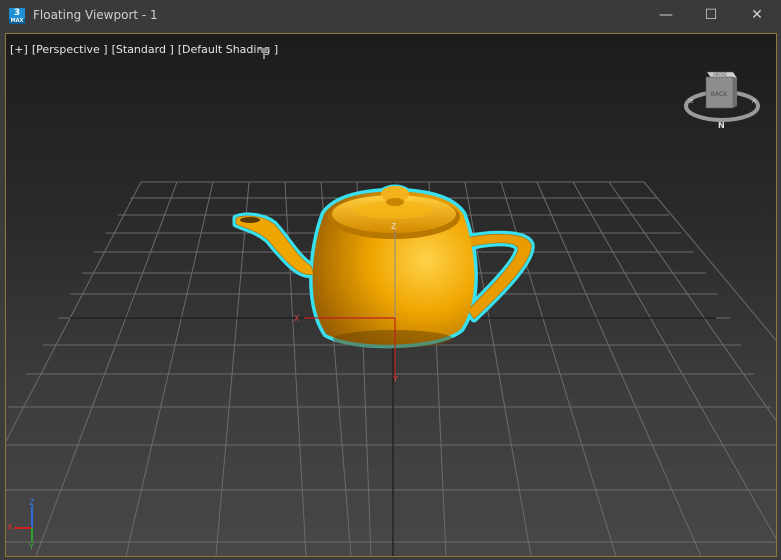 Image resolution: width=781 pixels, height=560 pixels. I want to click on viewcube-face-label: BACK, so click(719, 94).